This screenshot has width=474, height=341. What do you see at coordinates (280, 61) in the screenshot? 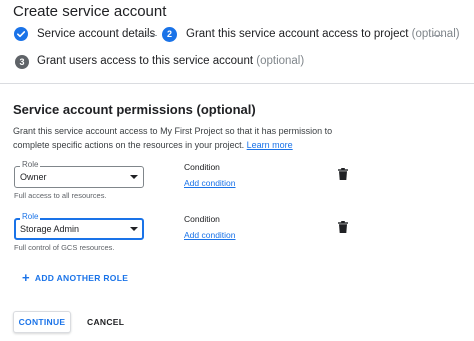
I see `step-3-optional: (optional)` at bounding box center [280, 61].